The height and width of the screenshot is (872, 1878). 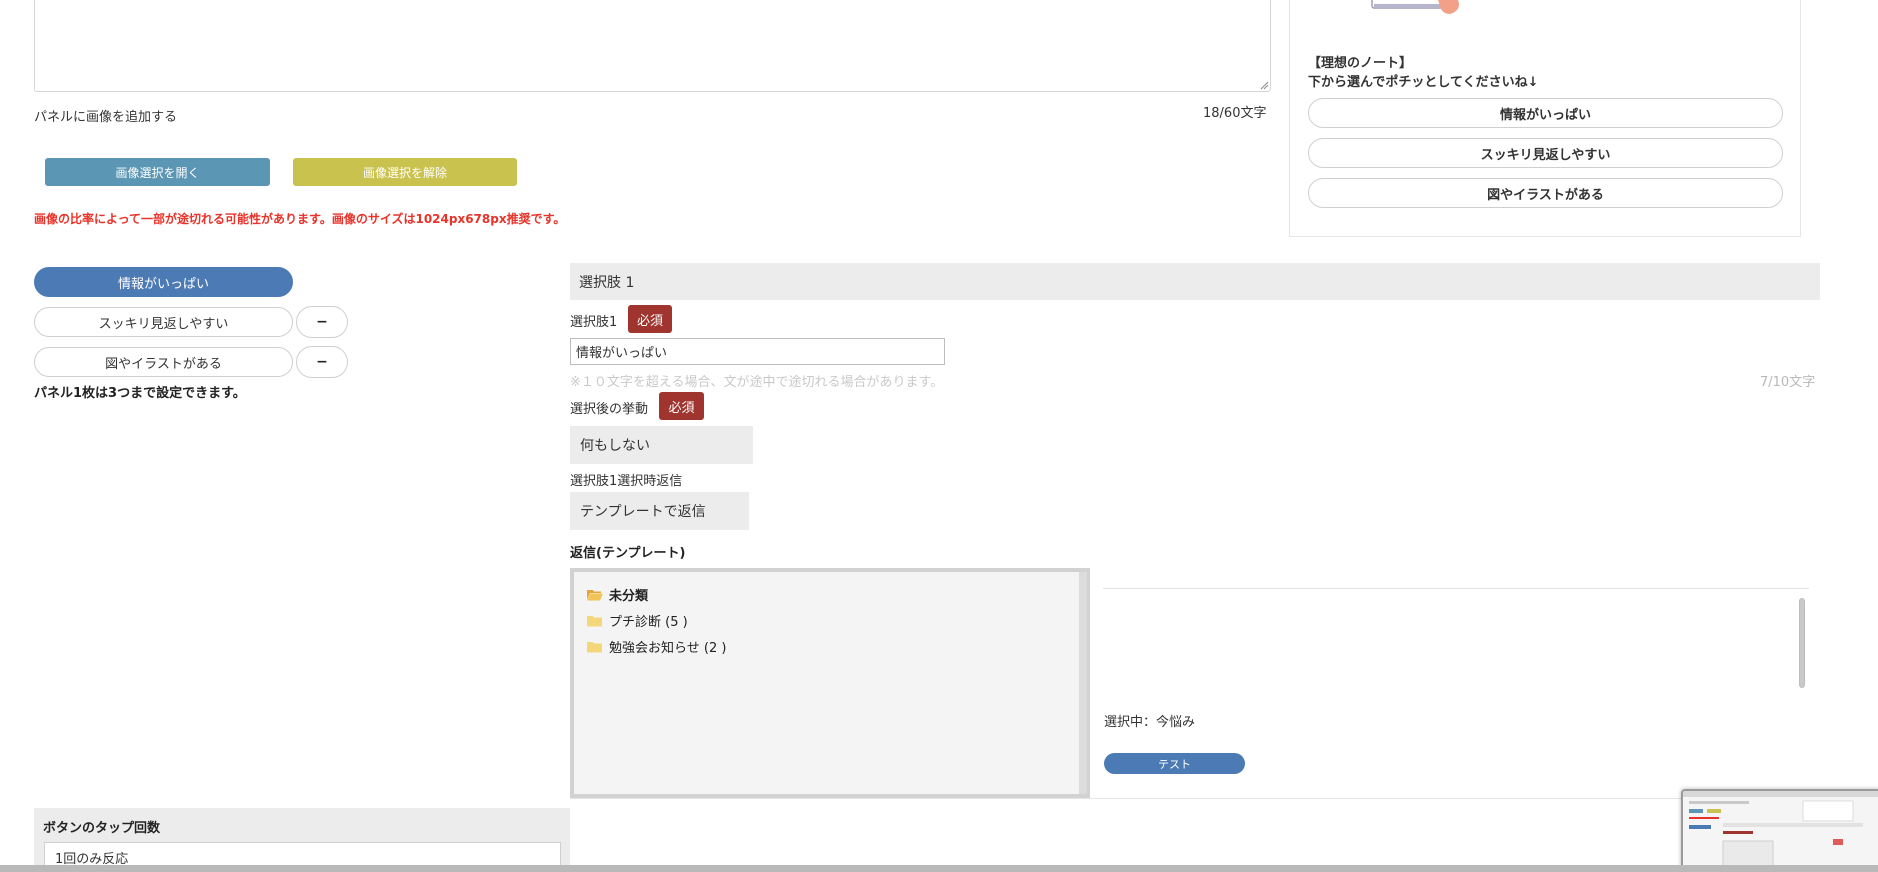 I want to click on template-preview-scrollbar, so click(x=1802, y=643).